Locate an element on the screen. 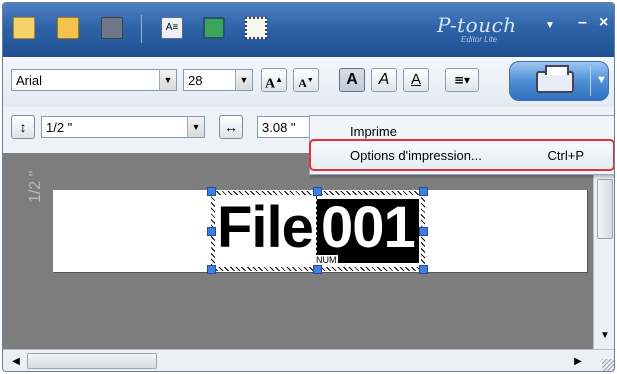 The image size is (617, 374). font-size-select: 28 ▼ is located at coordinates (218, 80).